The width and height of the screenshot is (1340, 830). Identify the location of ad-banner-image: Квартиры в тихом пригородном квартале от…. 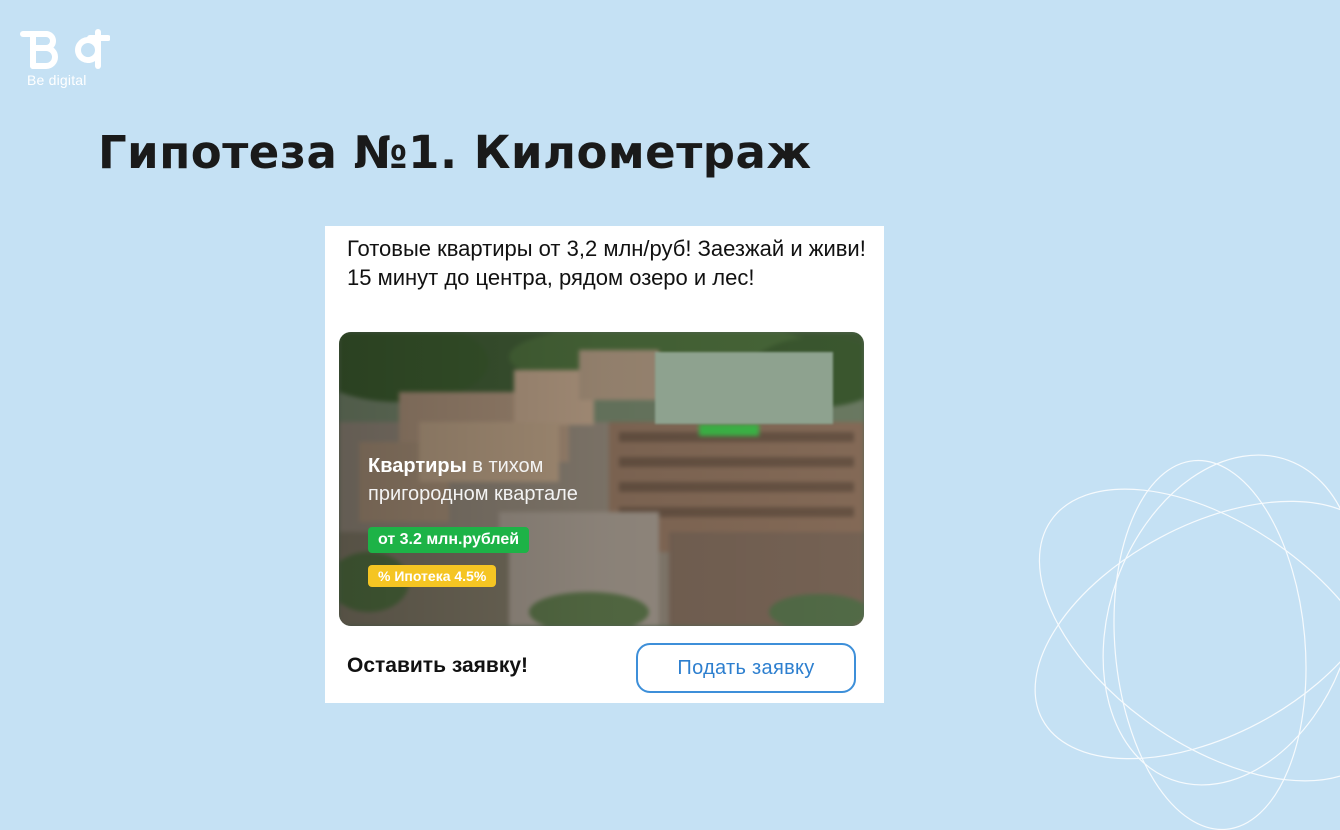
(601, 479).